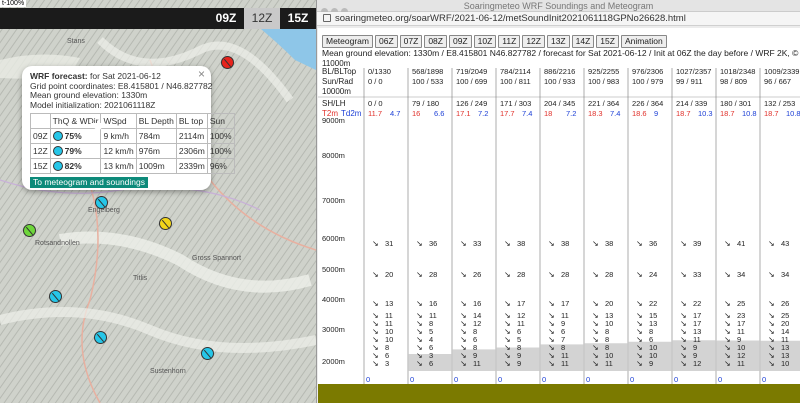 The height and width of the screenshot is (403, 800). I want to click on button-10z: 10Z, so click(485, 41).